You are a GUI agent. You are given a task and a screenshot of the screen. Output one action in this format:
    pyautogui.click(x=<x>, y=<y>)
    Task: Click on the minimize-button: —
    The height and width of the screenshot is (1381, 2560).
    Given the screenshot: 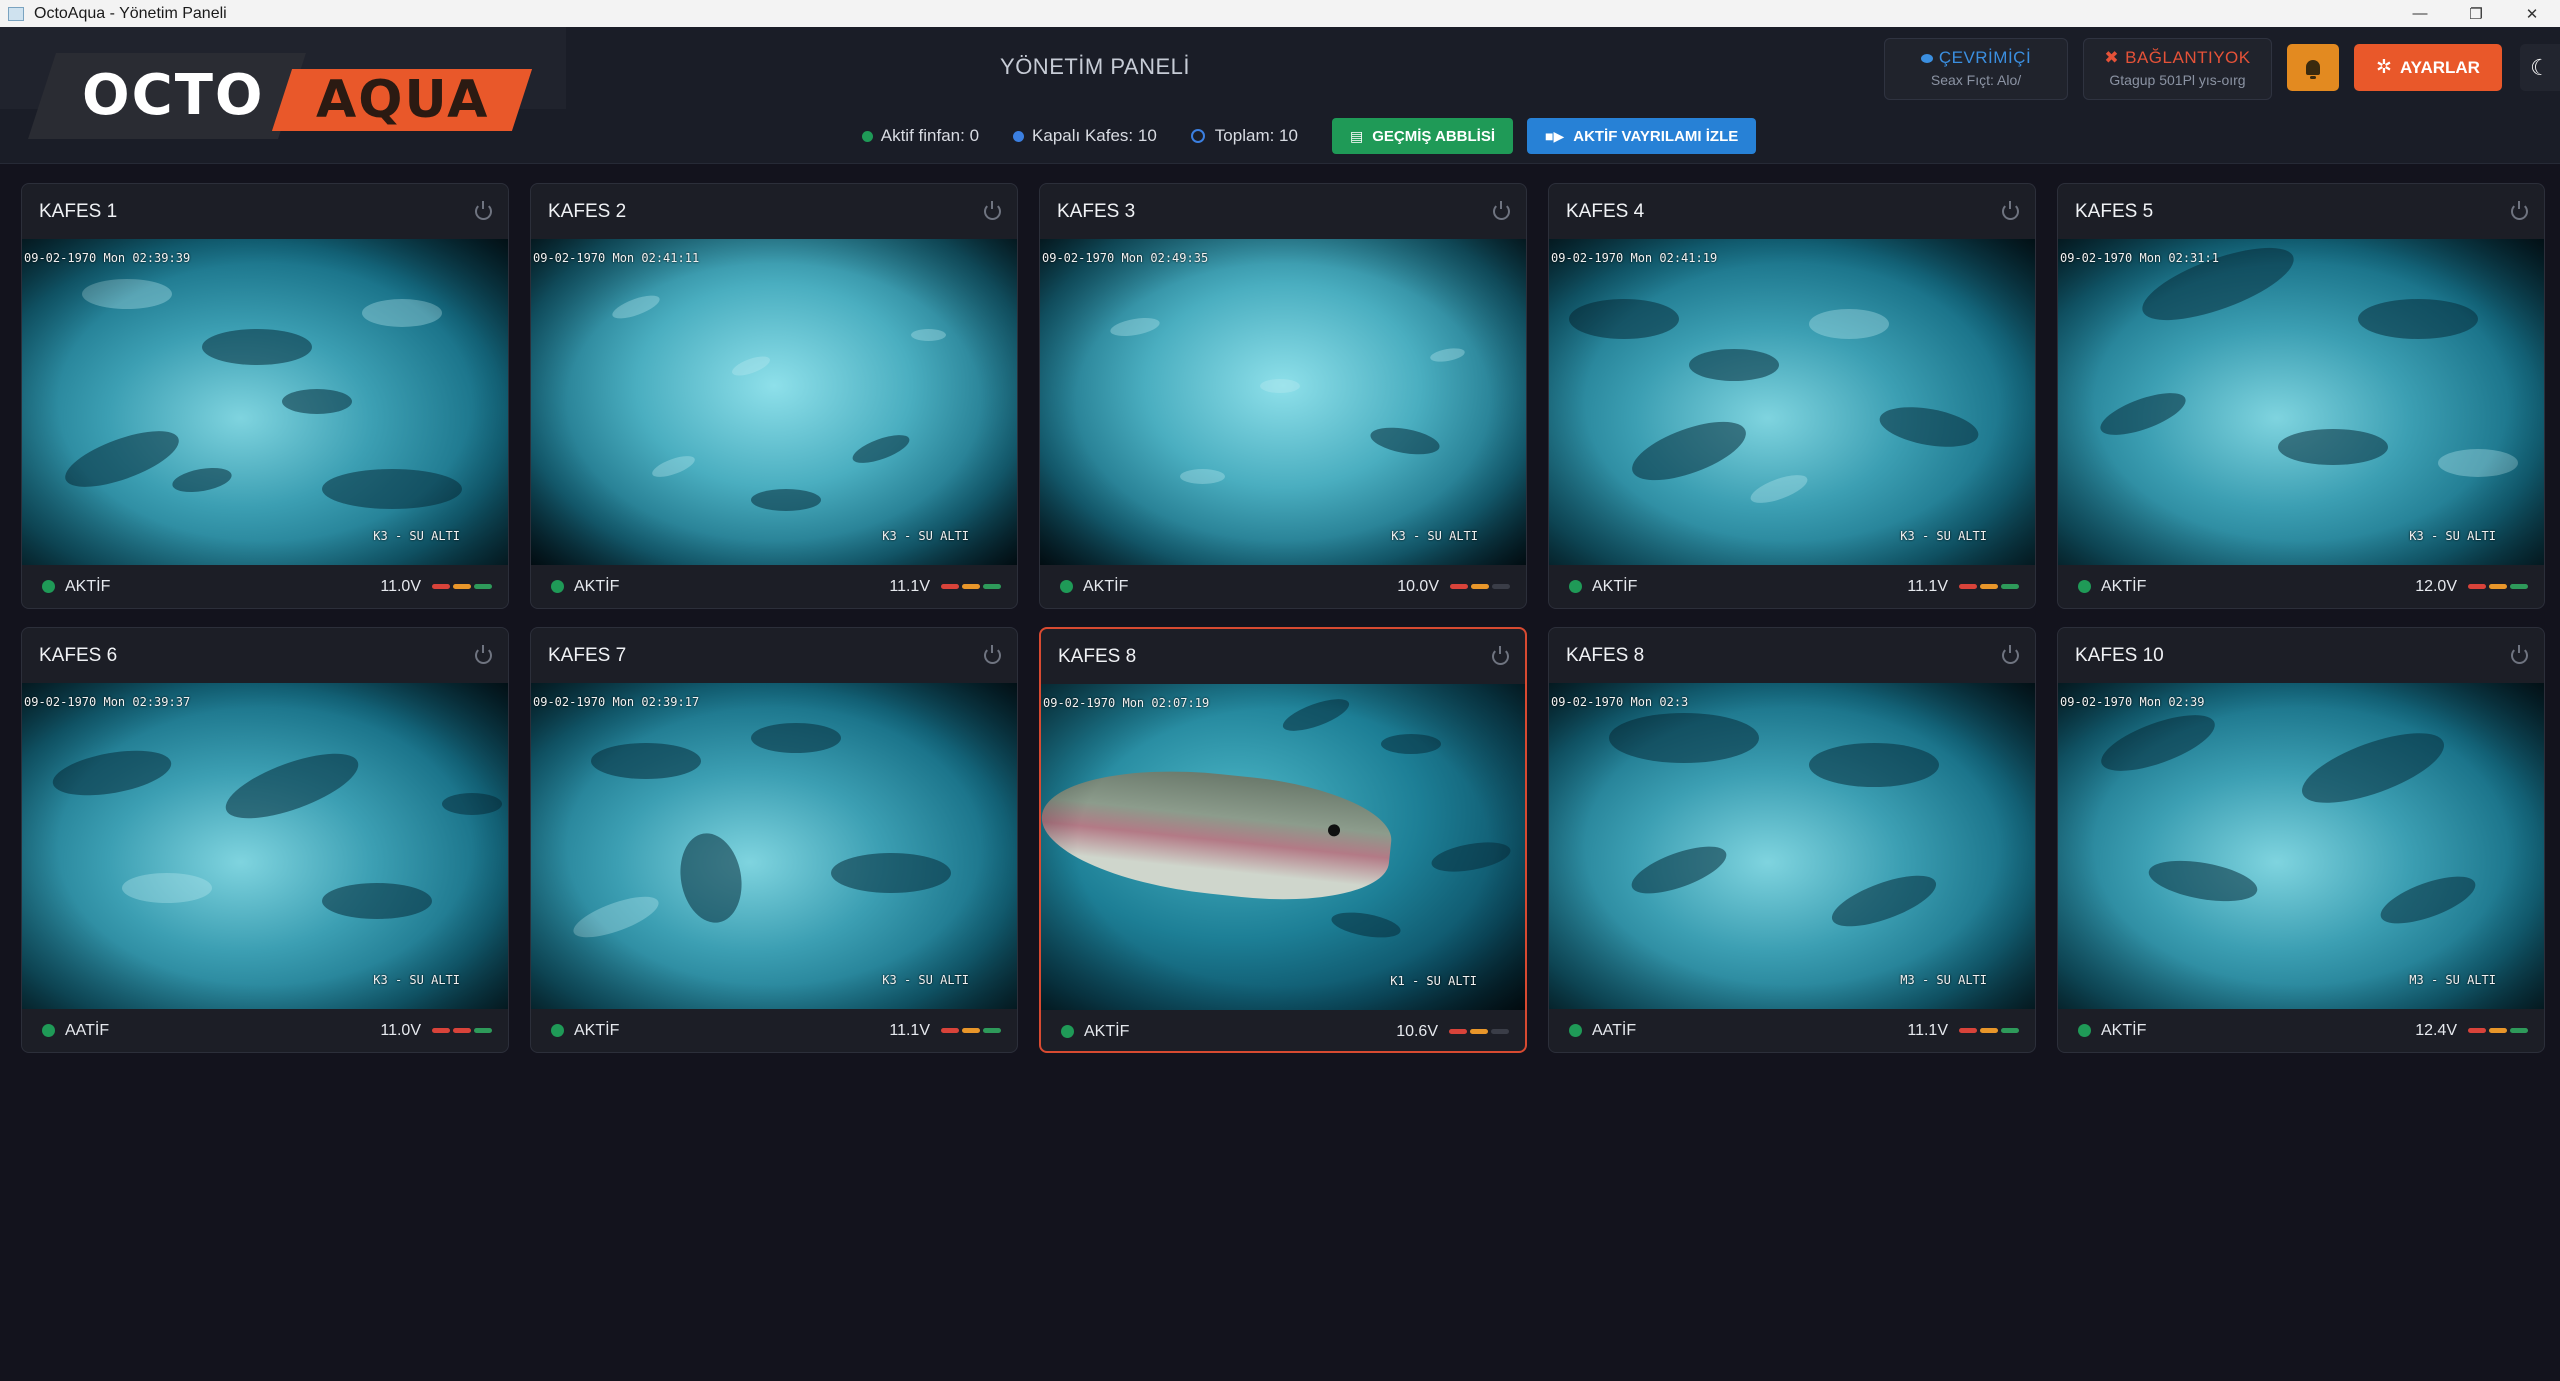 What is the action you would take?
    pyautogui.click(x=2420, y=13)
    